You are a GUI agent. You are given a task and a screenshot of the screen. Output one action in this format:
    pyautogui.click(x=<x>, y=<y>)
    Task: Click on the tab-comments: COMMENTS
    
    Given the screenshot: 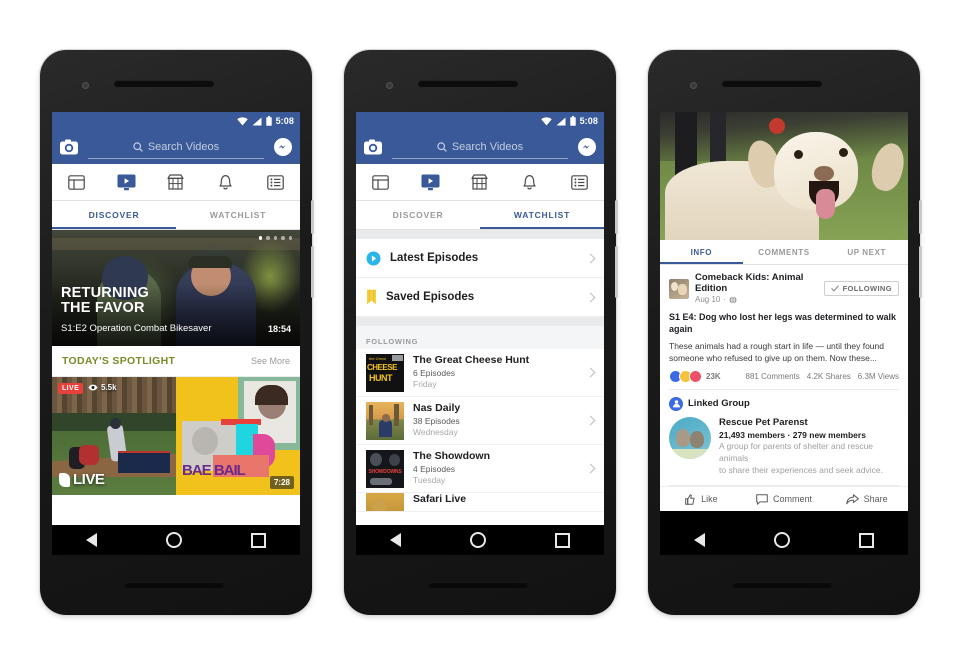 What is the action you would take?
    pyautogui.click(x=784, y=252)
    